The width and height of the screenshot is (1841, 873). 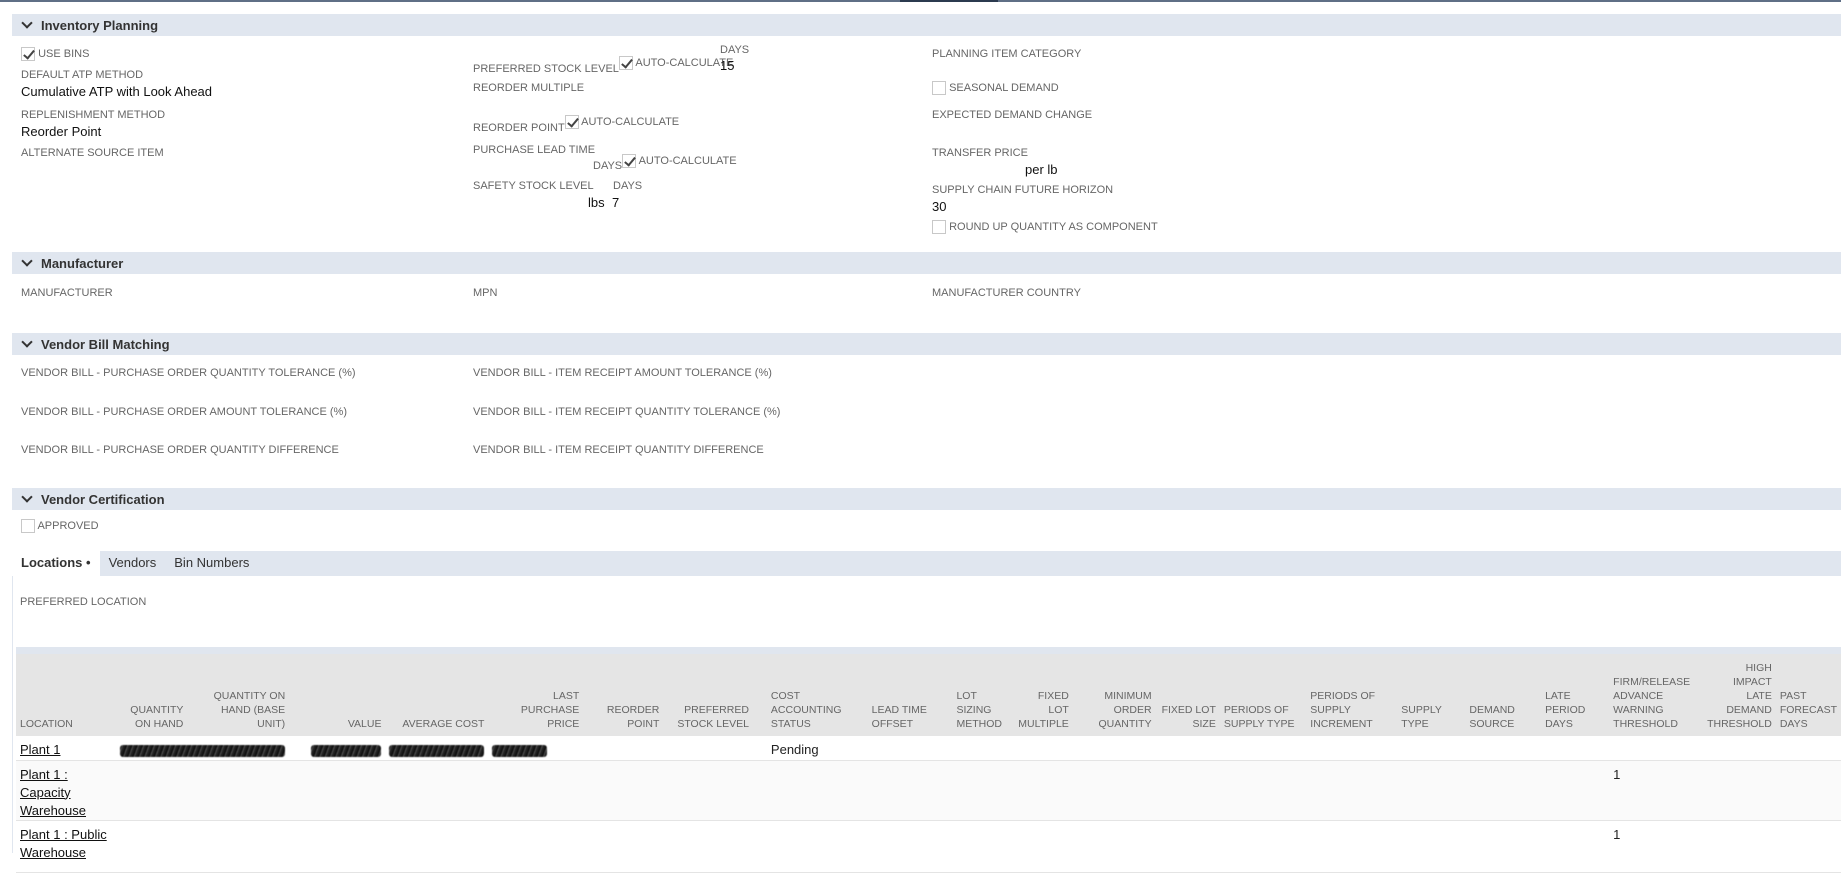 I want to click on tab-label: Locations •, so click(x=56, y=562).